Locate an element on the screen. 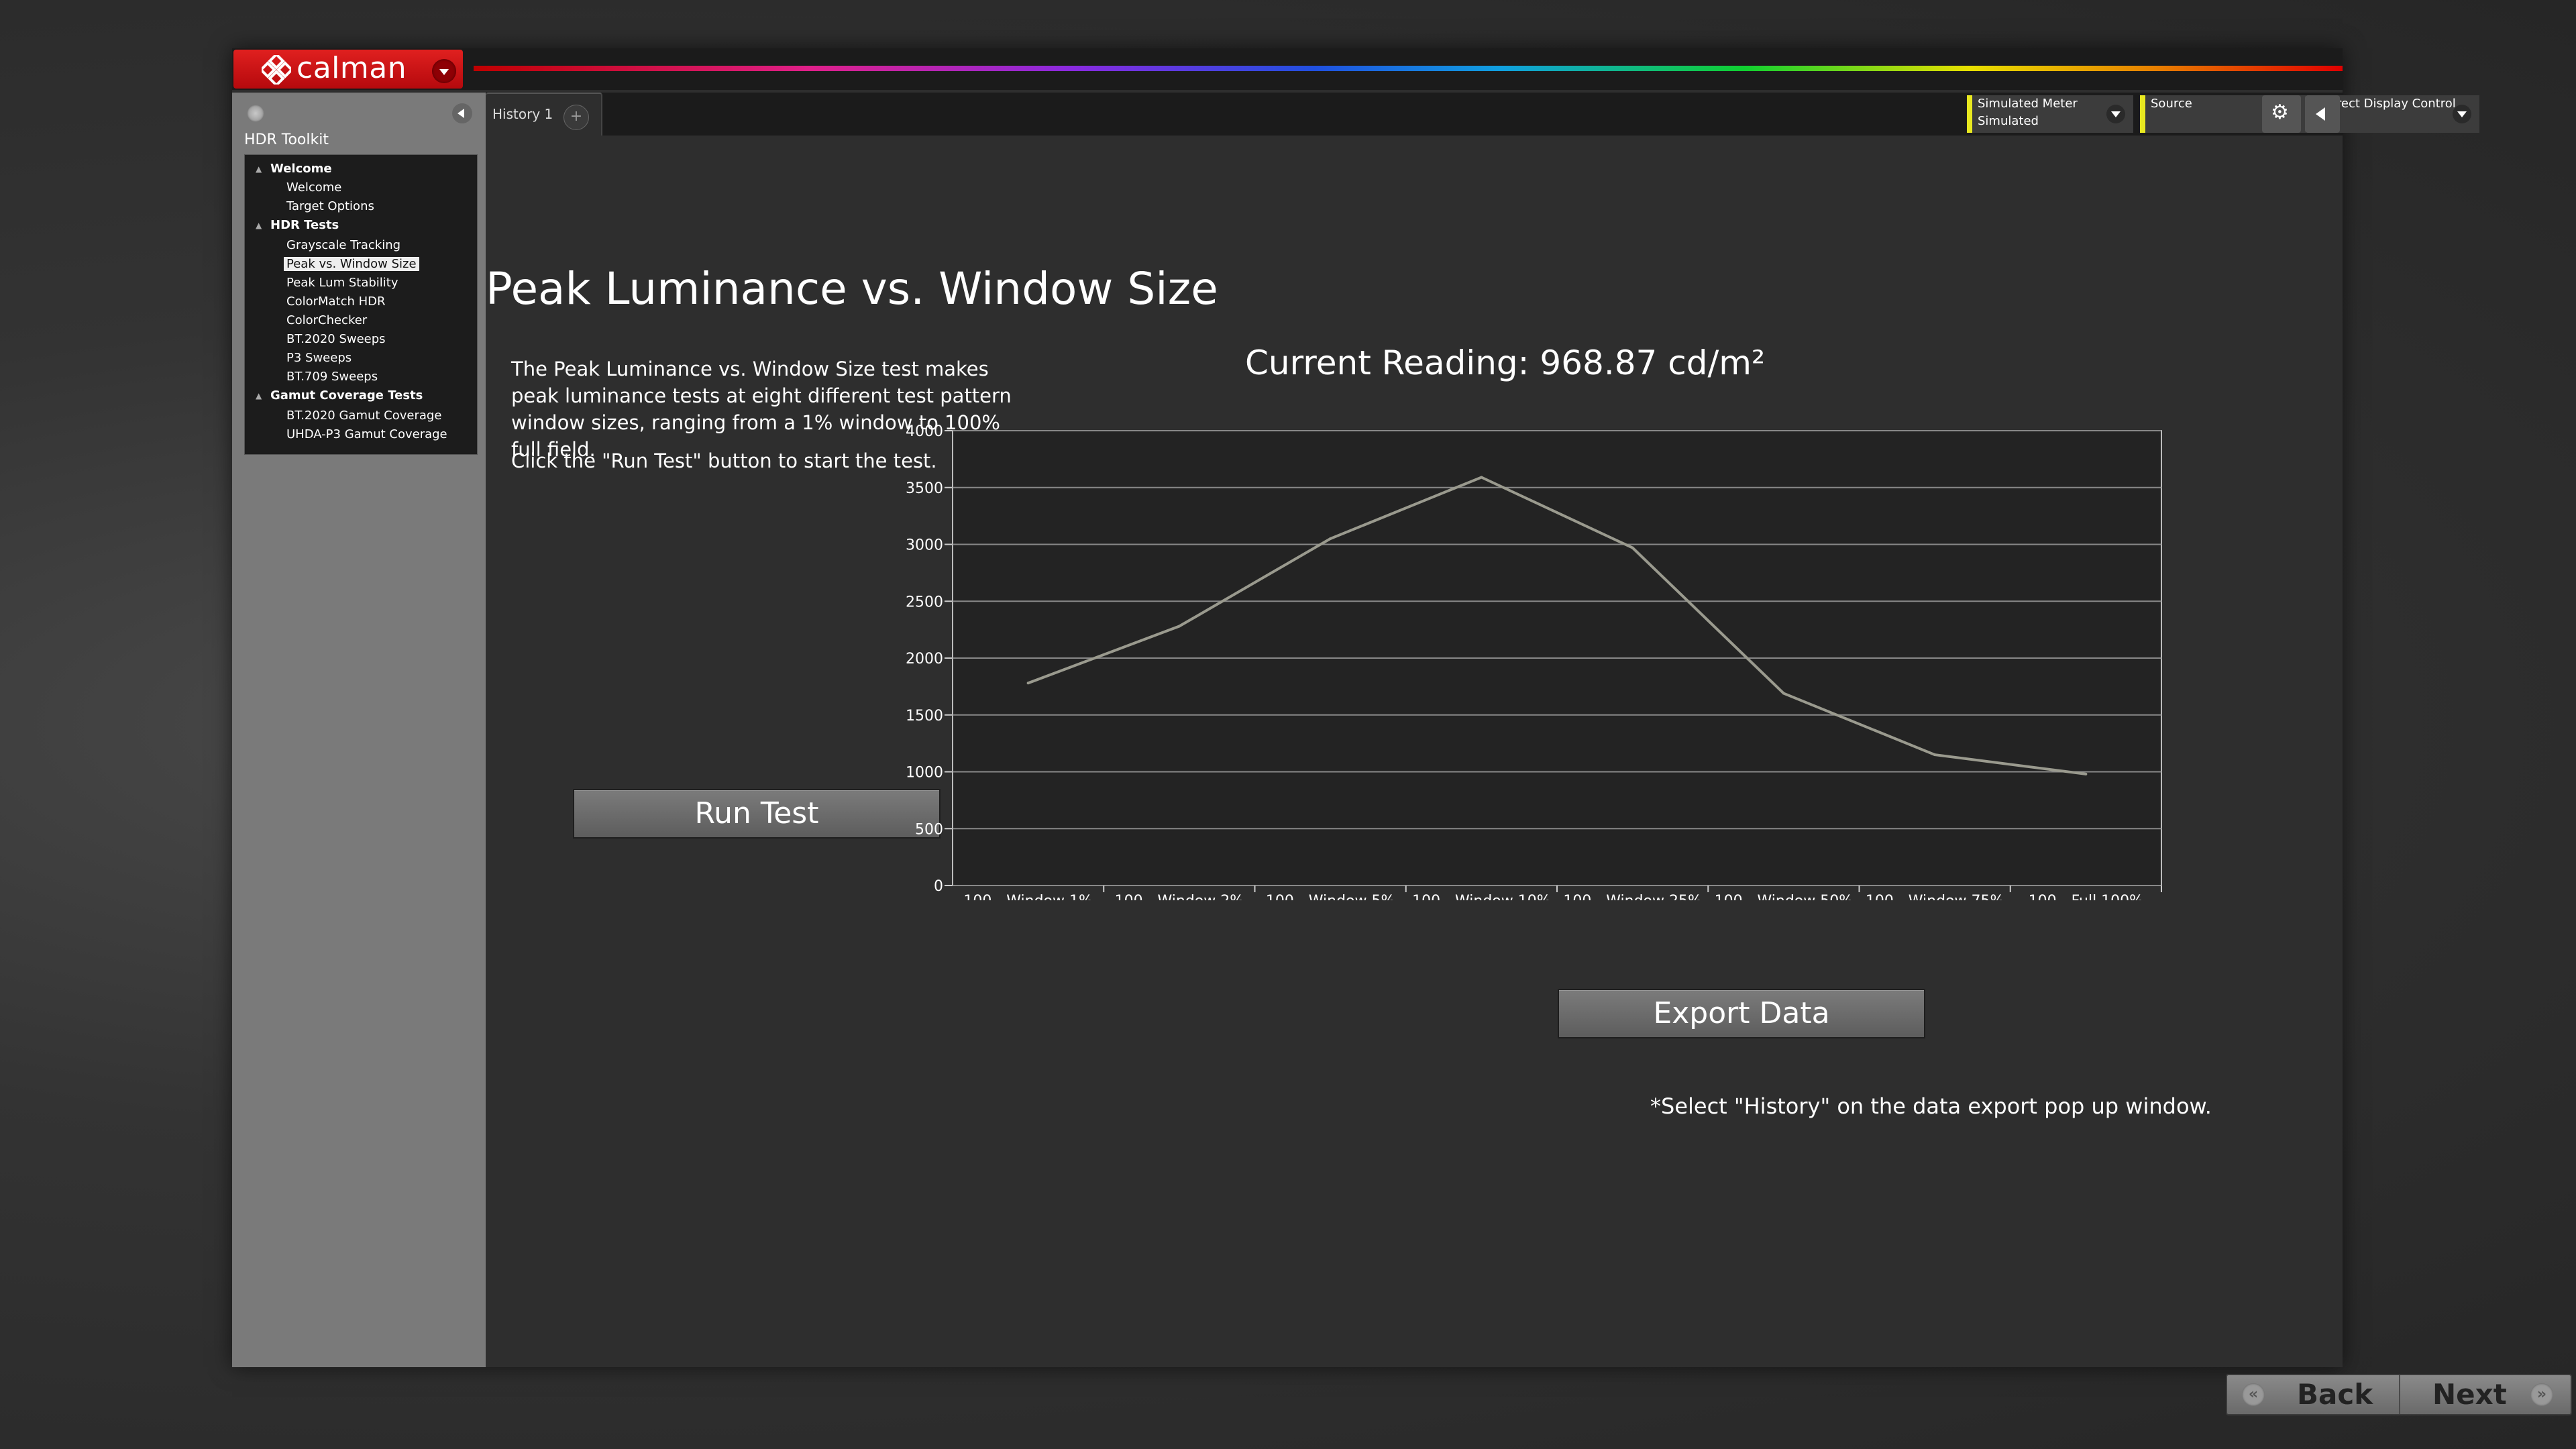 The height and width of the screenshot is (1449, 2576). tree-item-uhda-p3-gamut: UHDA-P3 Gamut Coverage is located at coordinates (366, 434).